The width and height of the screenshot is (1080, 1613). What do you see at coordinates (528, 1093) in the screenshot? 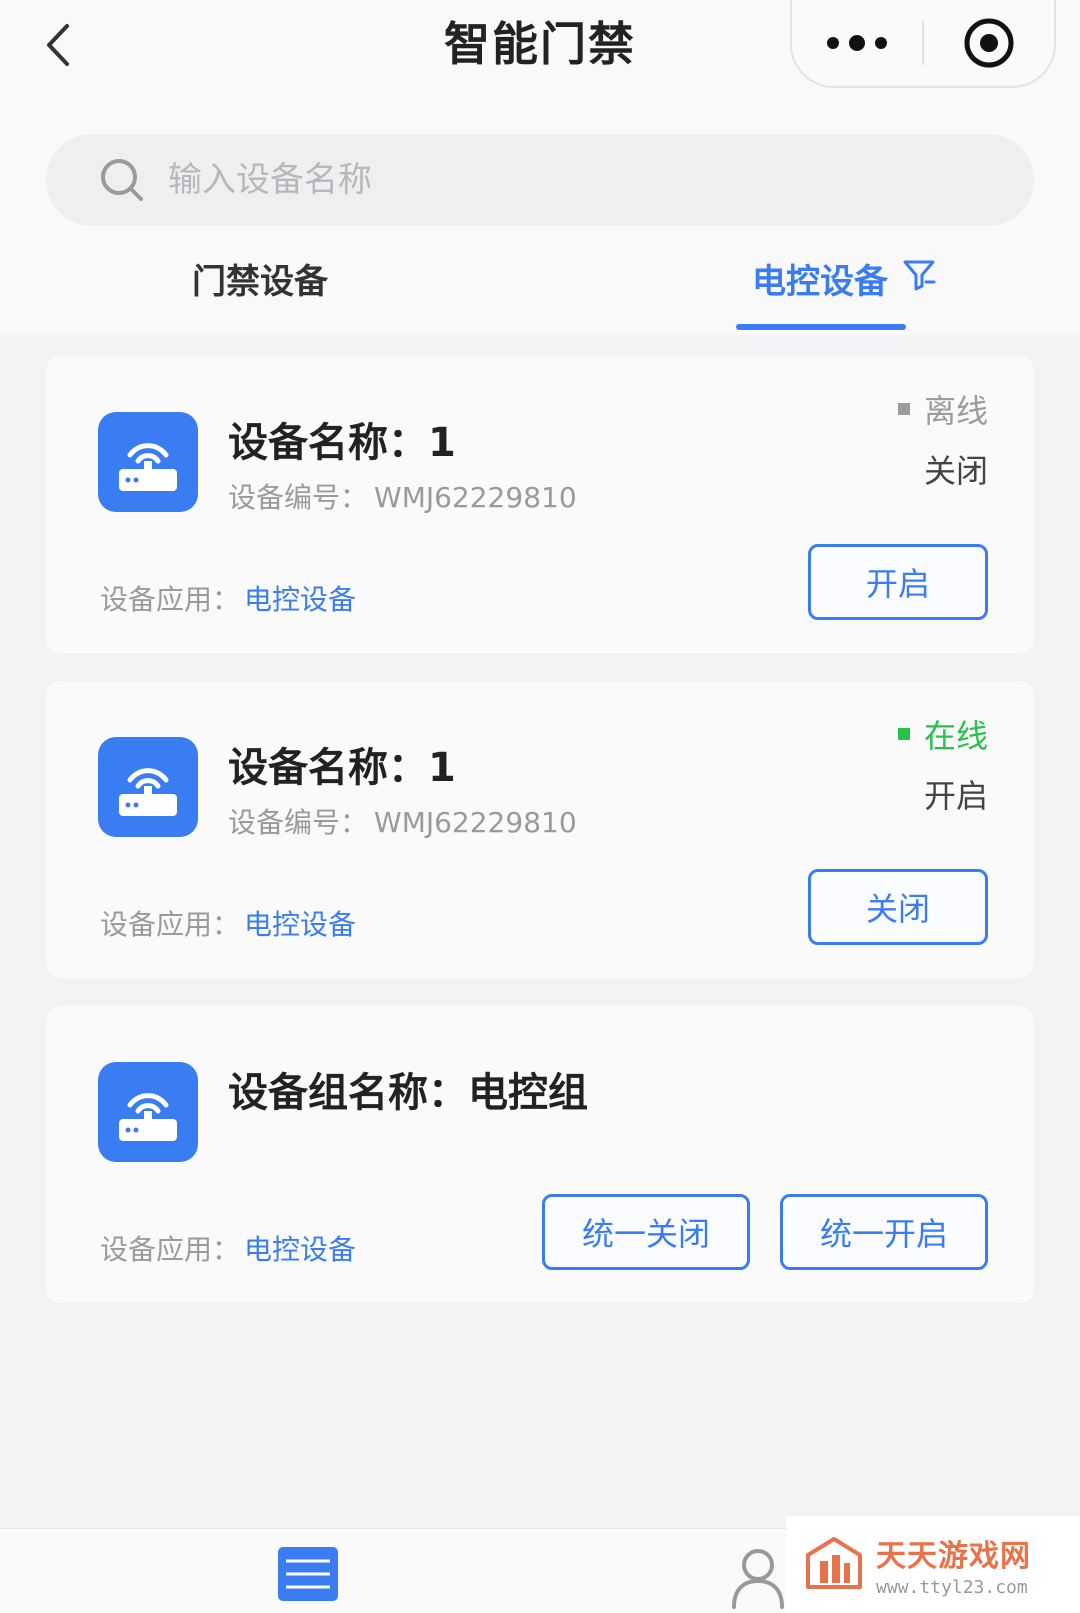
I see `group-name-value: 电控组` at bounding box center [528, 1093].